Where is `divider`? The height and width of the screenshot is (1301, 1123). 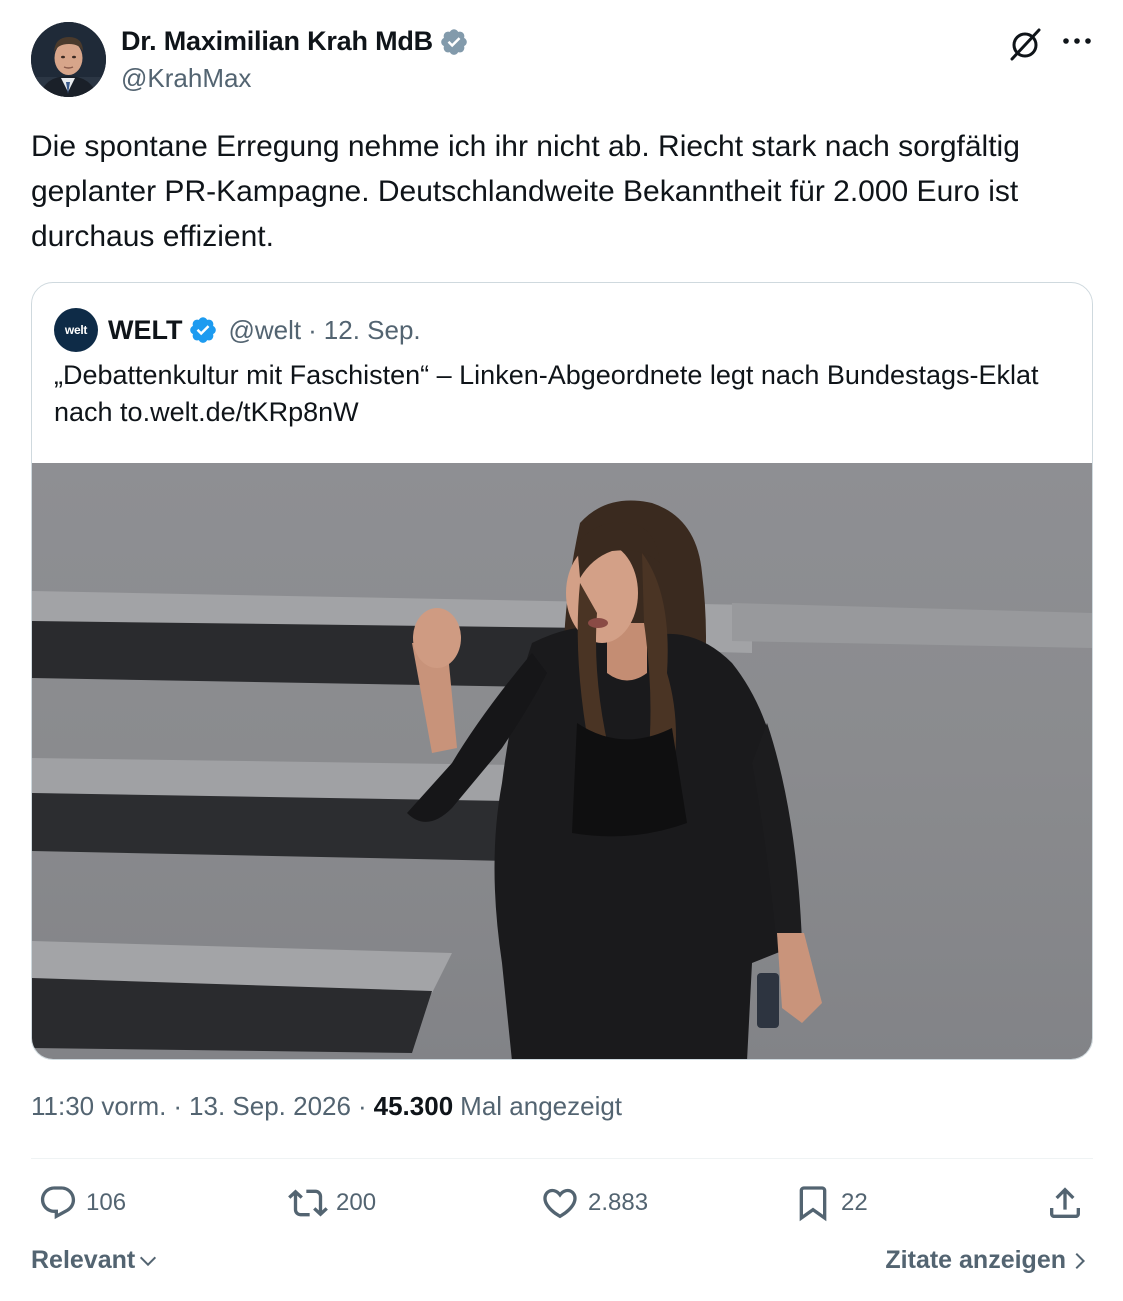
divider is located at coordinates (562, 1158).